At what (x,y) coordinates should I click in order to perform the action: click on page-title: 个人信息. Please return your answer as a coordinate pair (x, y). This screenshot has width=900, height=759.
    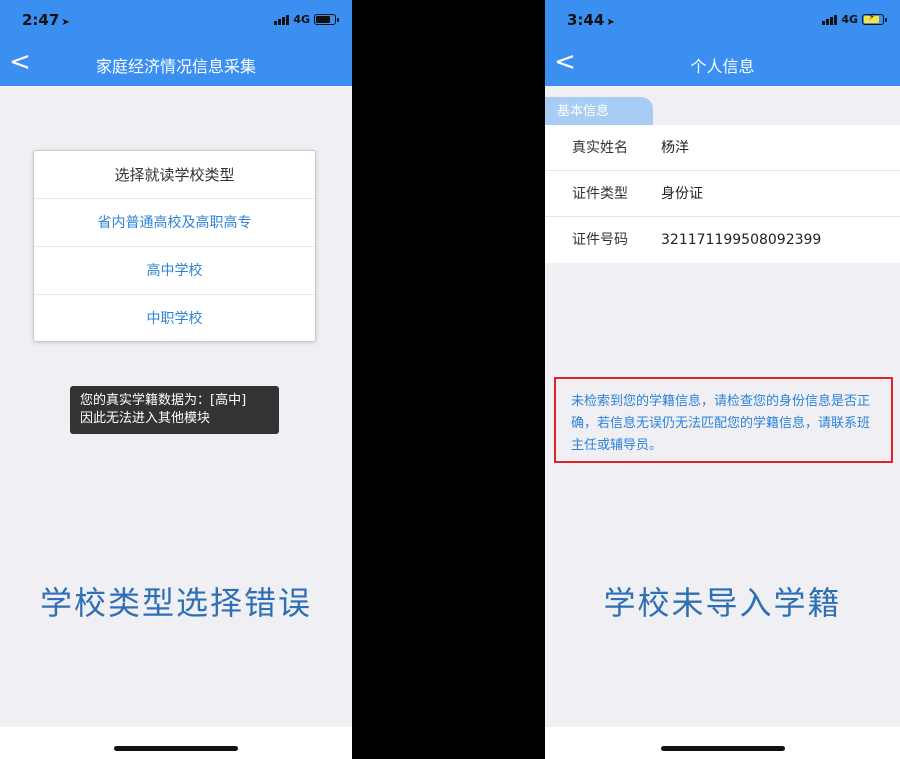
    Looking at the image, I should click on (722, 66).